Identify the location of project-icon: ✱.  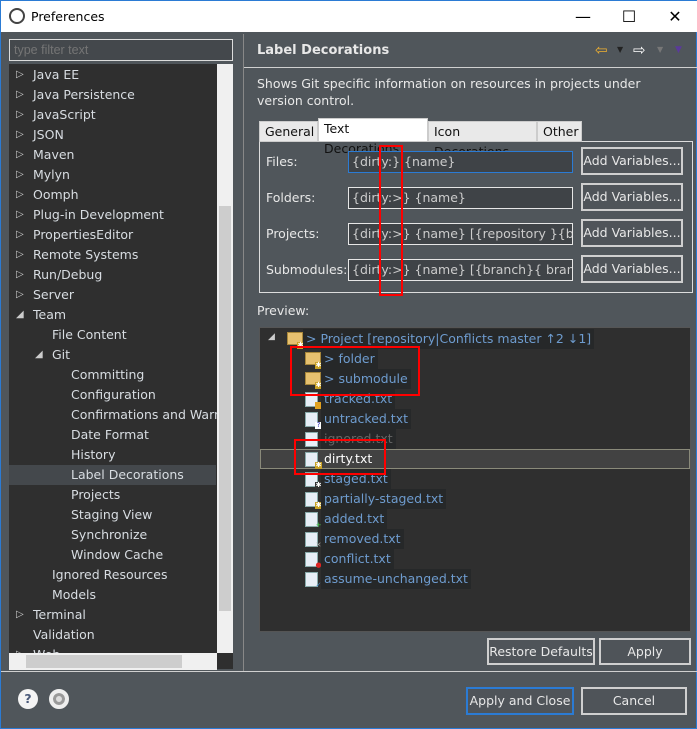
(295, 340).